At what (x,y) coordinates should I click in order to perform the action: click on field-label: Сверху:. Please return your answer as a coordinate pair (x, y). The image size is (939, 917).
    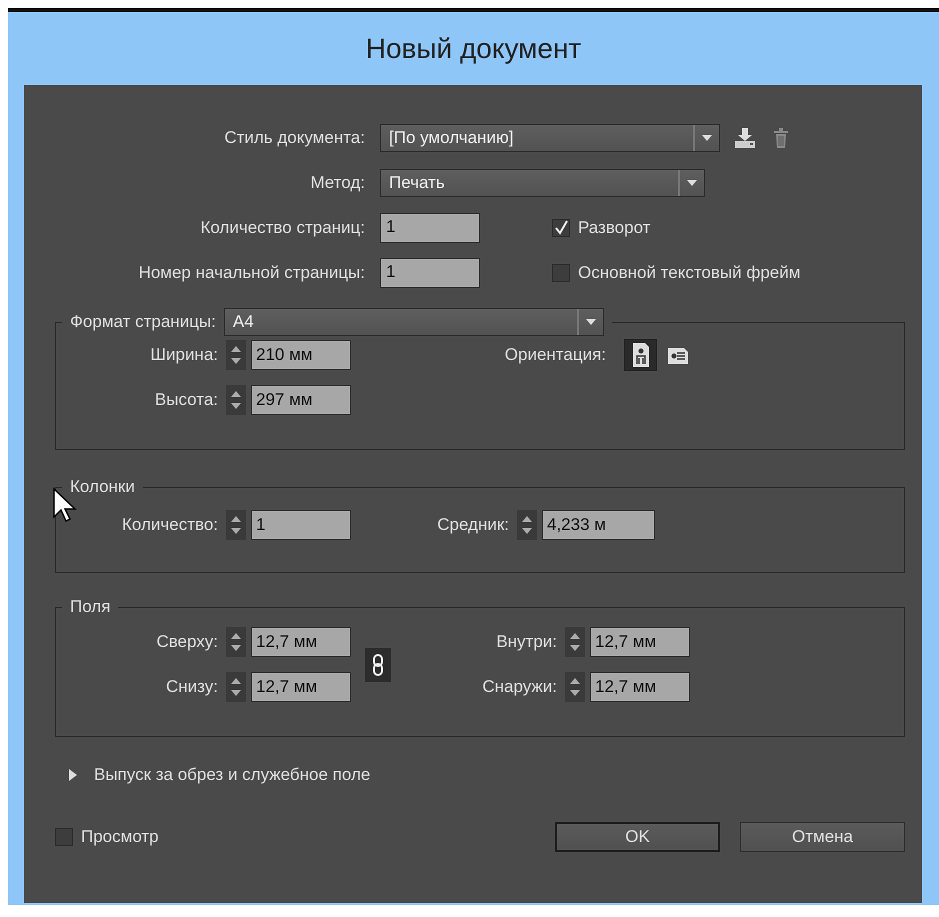
    Looking at the image, I should click on (186, 642).